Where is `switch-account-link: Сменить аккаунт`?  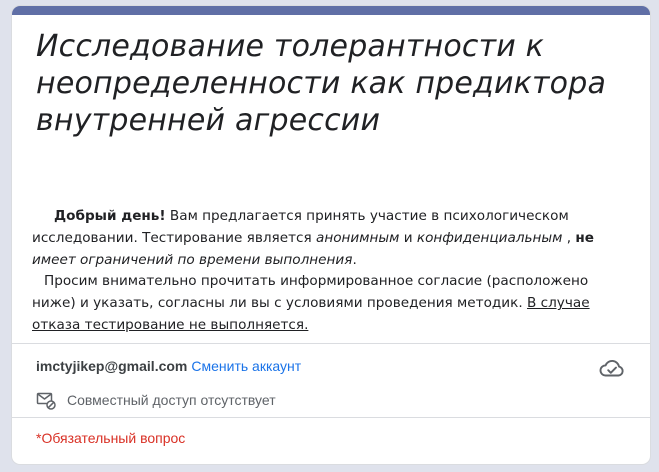
switch-account-link: Сменить аккаунт is located at coordinates (246, 366).